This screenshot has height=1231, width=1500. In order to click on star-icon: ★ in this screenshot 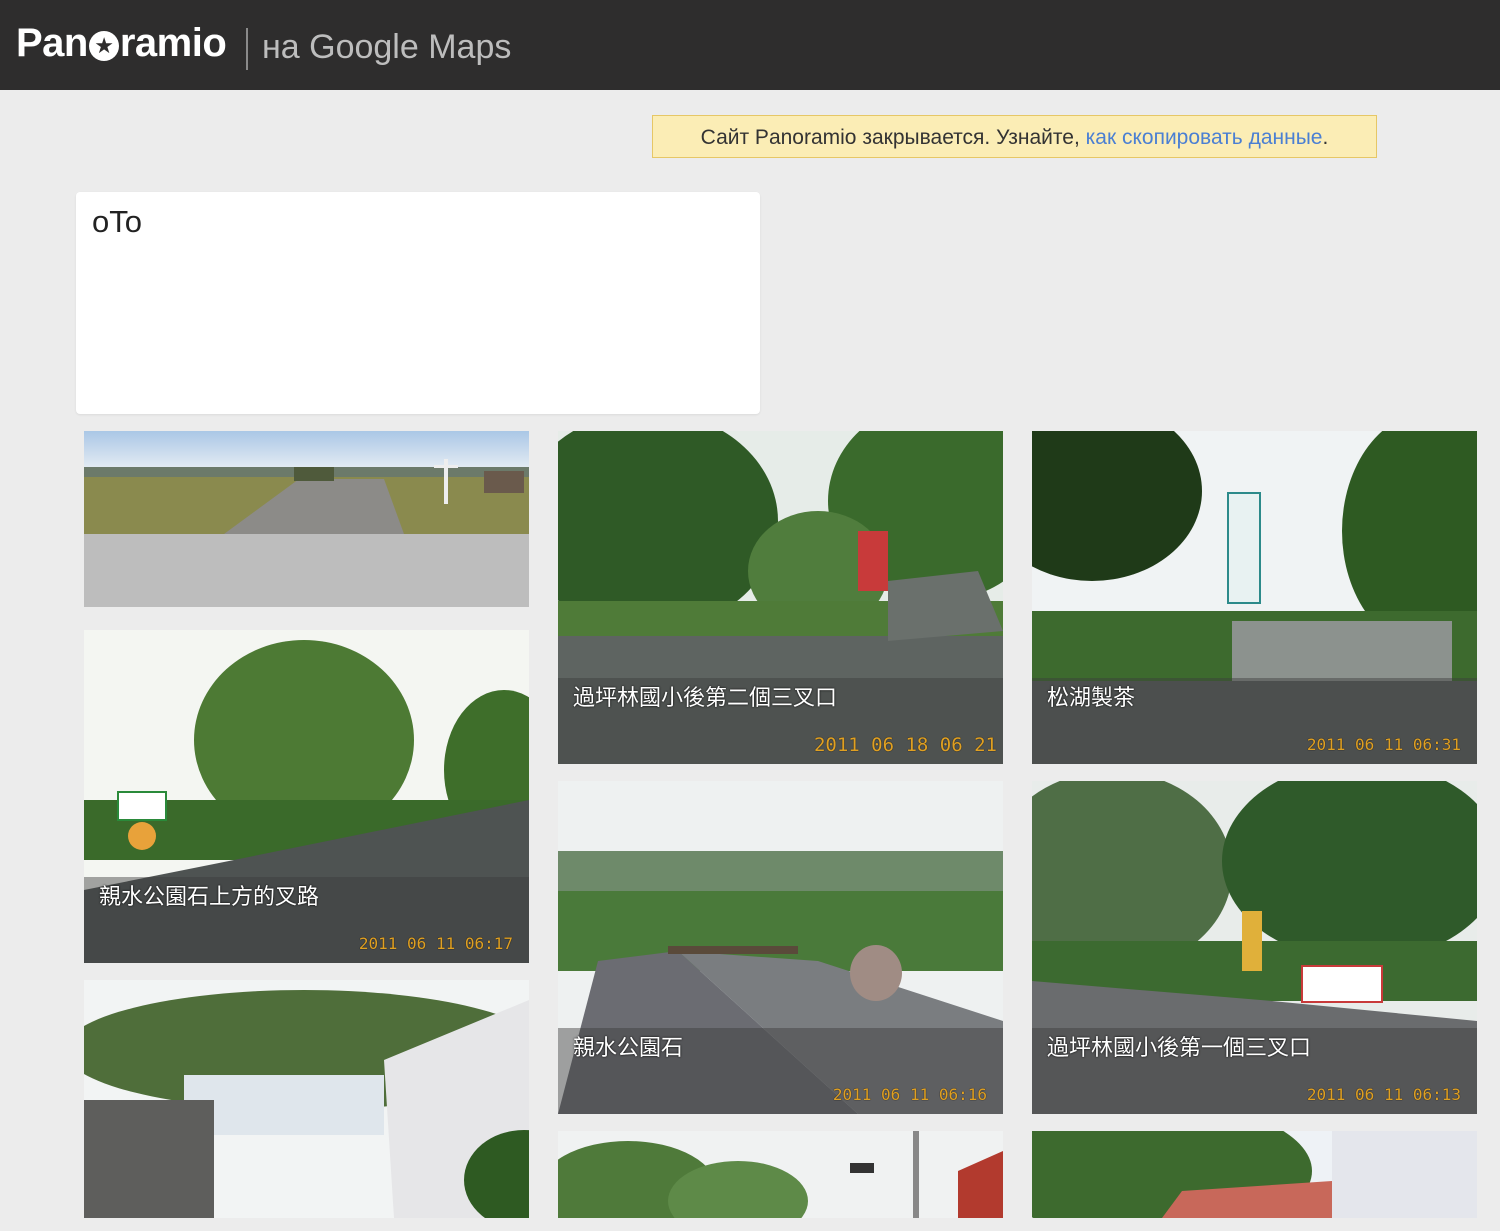, I will do `click(103, 46)`.